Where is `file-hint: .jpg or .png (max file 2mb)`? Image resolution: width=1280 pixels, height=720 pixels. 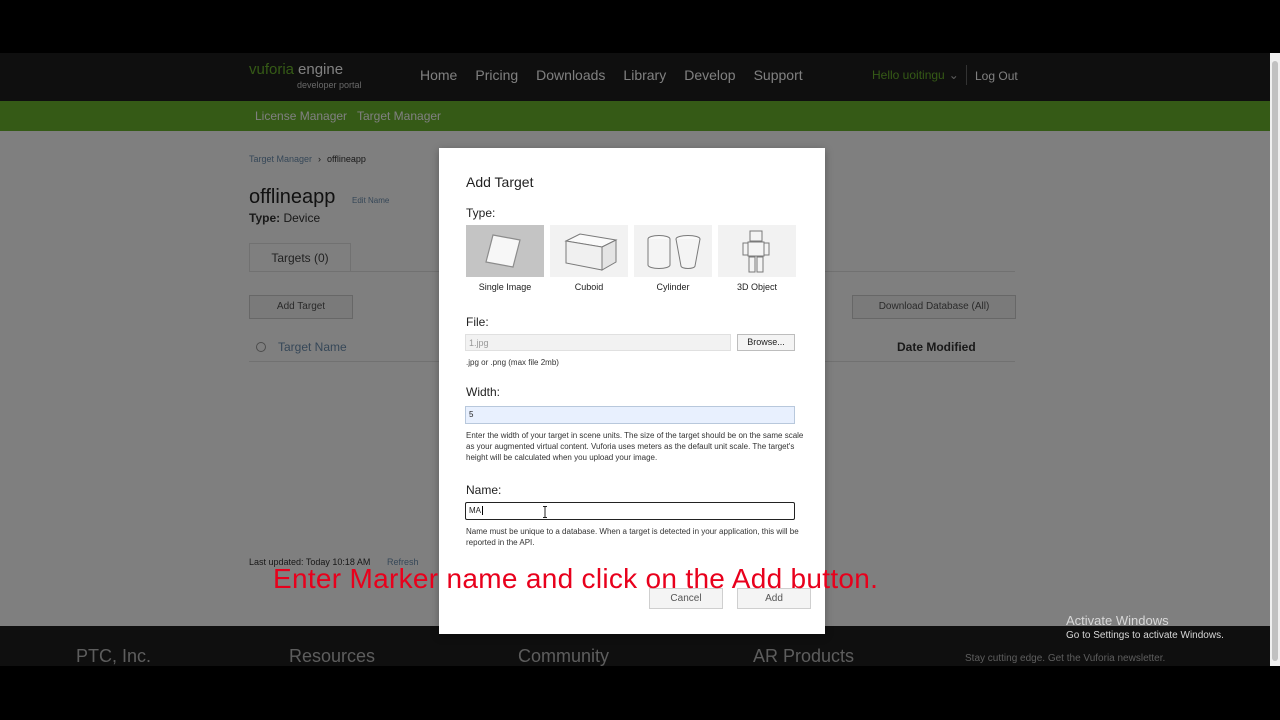
file-hint: .jpg or .png (max file 2mb) is located at coordinates (512, 362).